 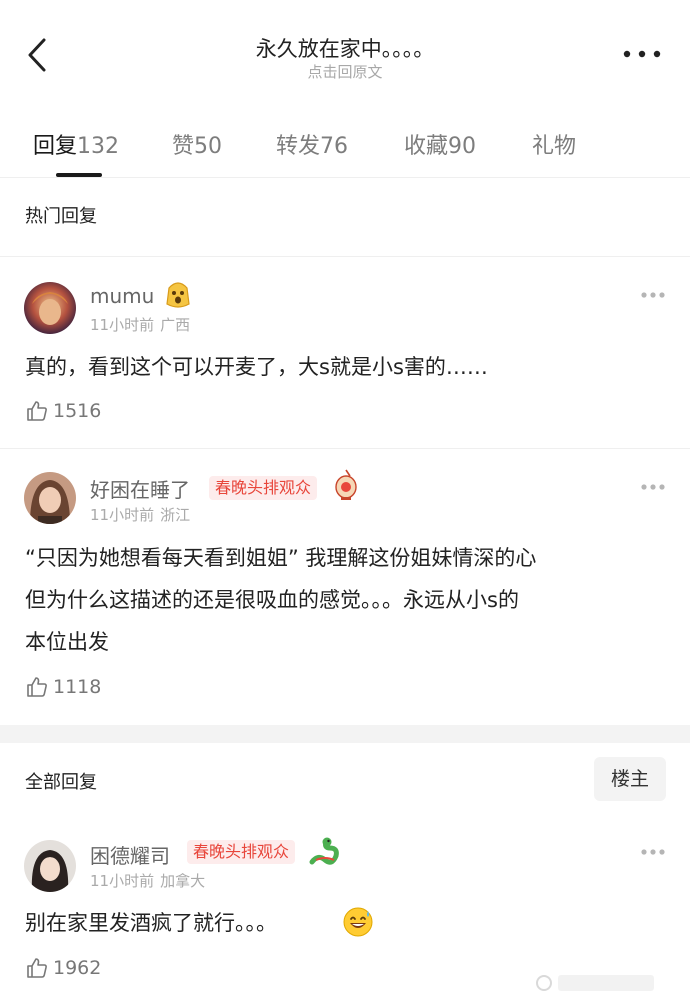 I want to click on username: mumu, so click(x=122, y=296).